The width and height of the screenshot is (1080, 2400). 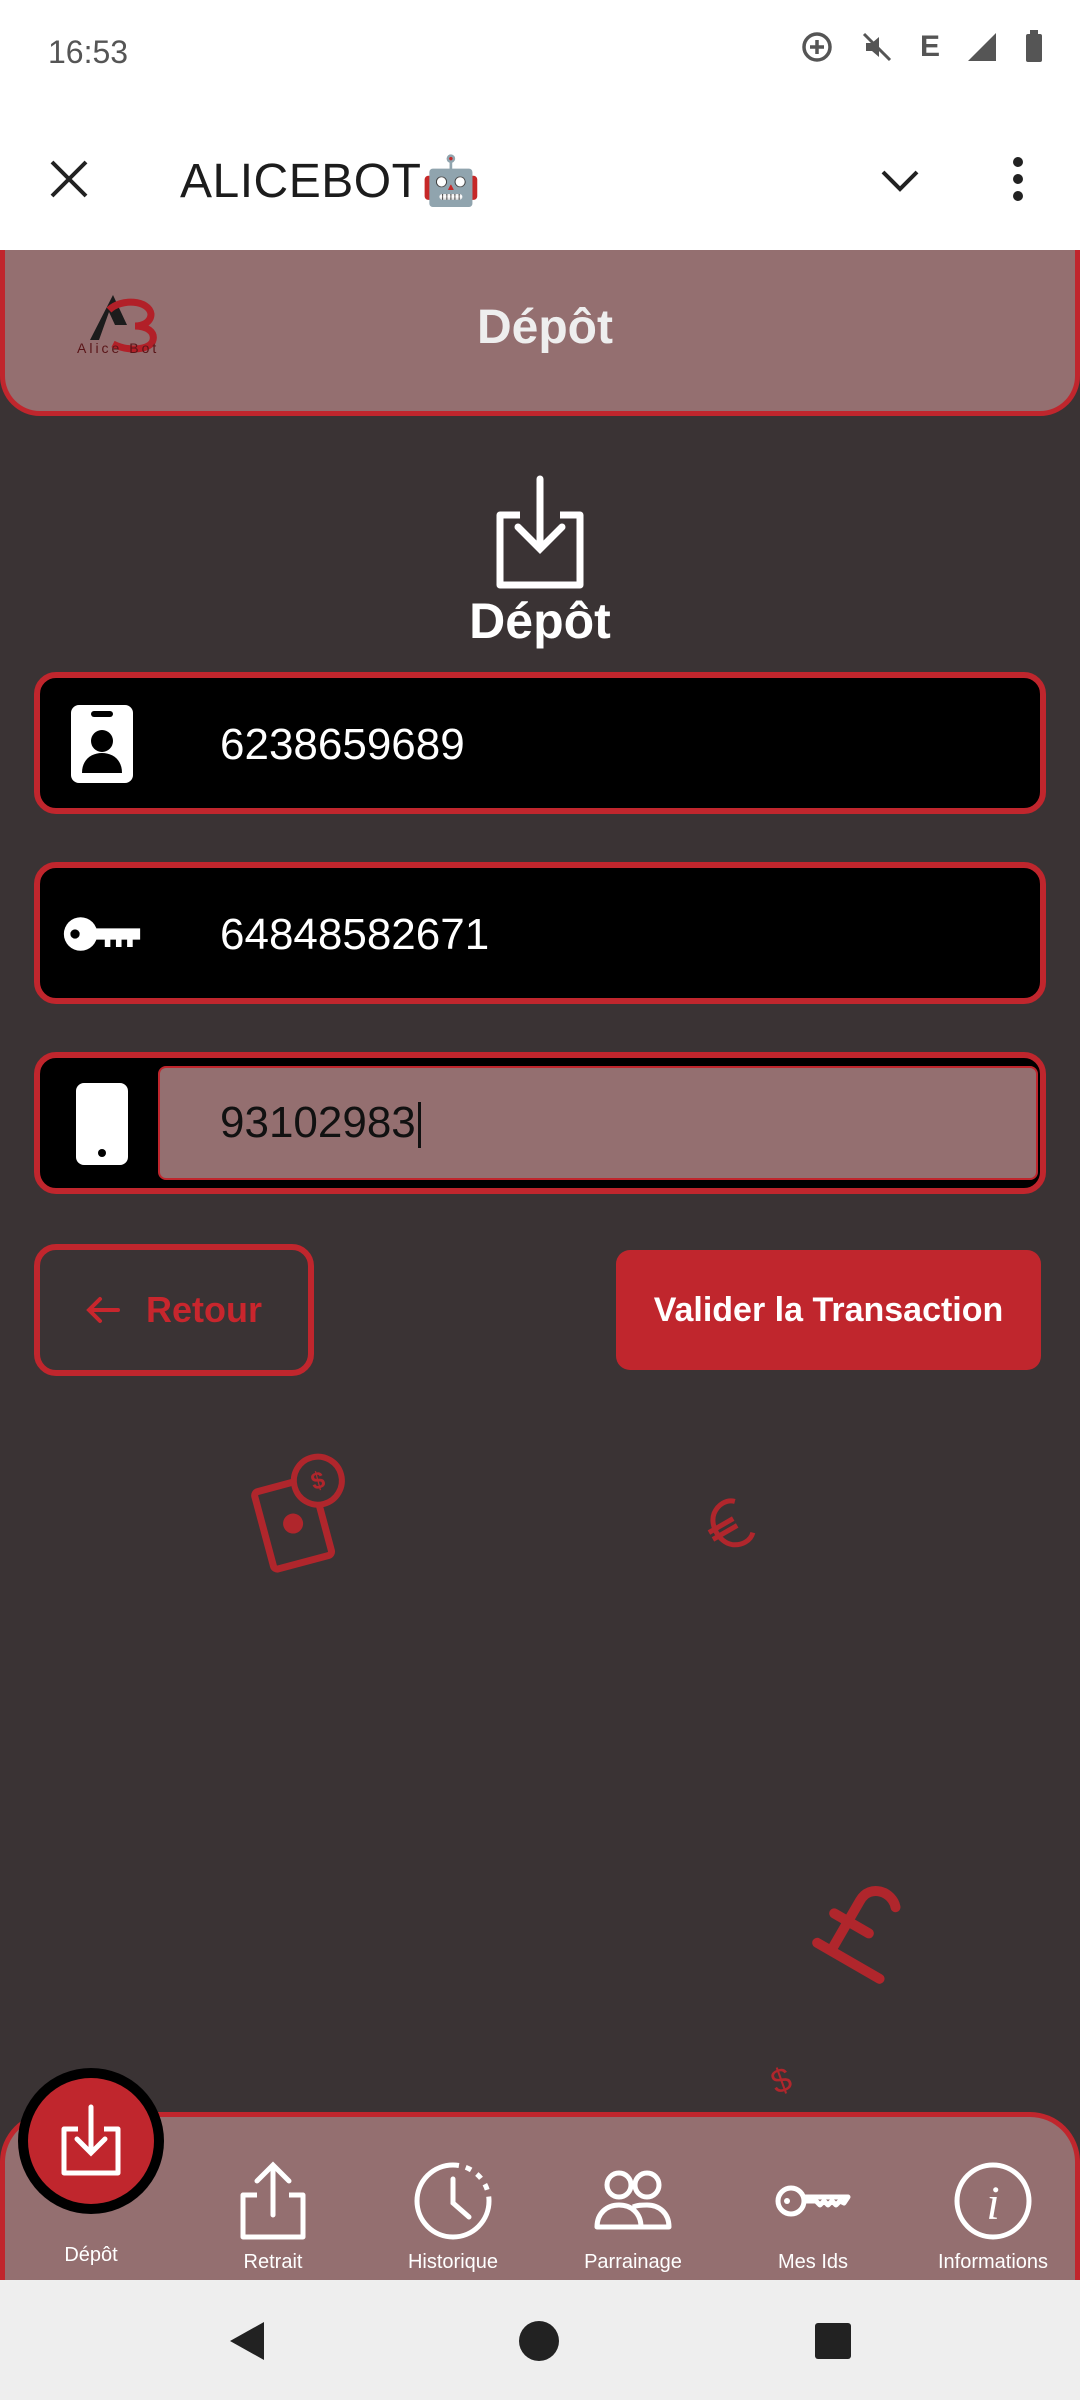 I want to click on key-value: 64848582671, so click(x=355, y=934).